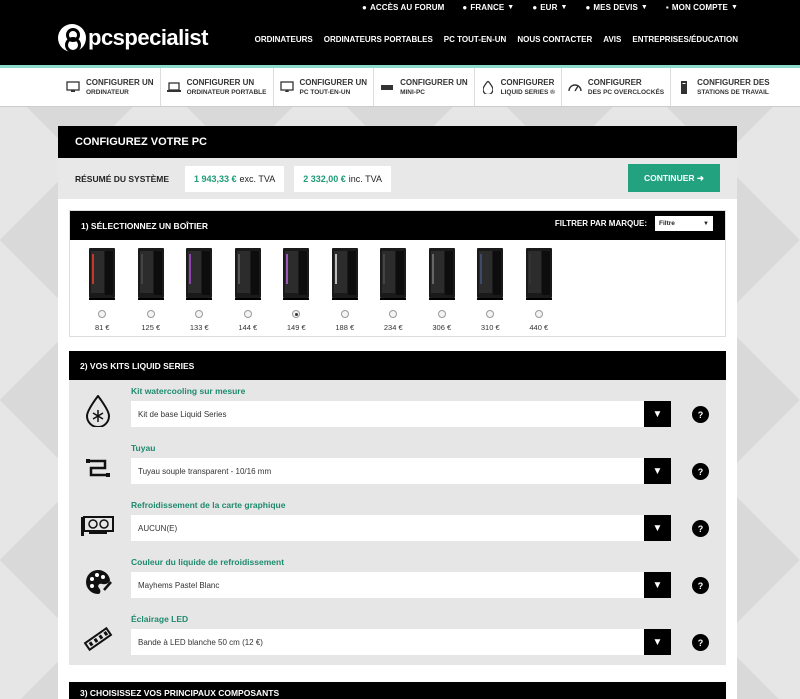 This screenshot has width=800, height=699. Describe the element at coordinates (539, 327) in the screenshot. I see `case-price: 440 €` at that location.